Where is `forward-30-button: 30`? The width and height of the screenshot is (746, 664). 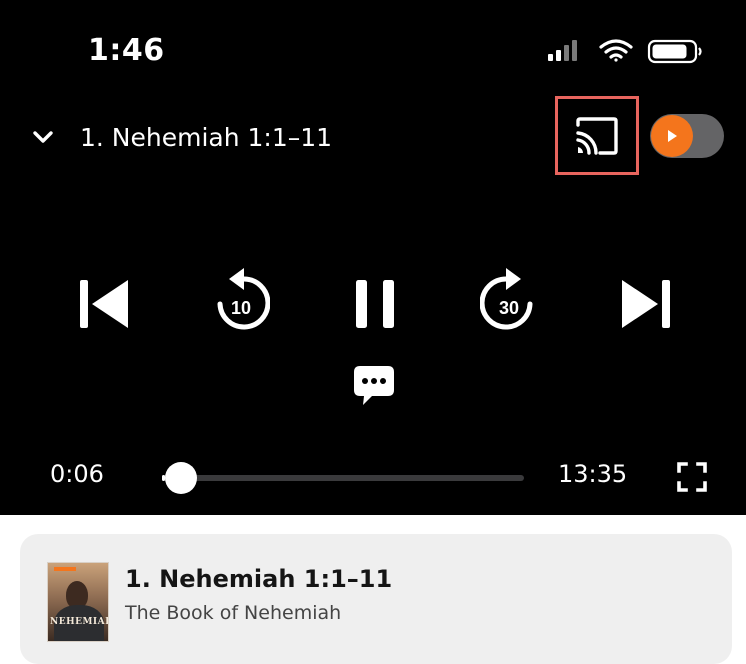
forward-30-button: 30 is located at coordinates (508, 300).